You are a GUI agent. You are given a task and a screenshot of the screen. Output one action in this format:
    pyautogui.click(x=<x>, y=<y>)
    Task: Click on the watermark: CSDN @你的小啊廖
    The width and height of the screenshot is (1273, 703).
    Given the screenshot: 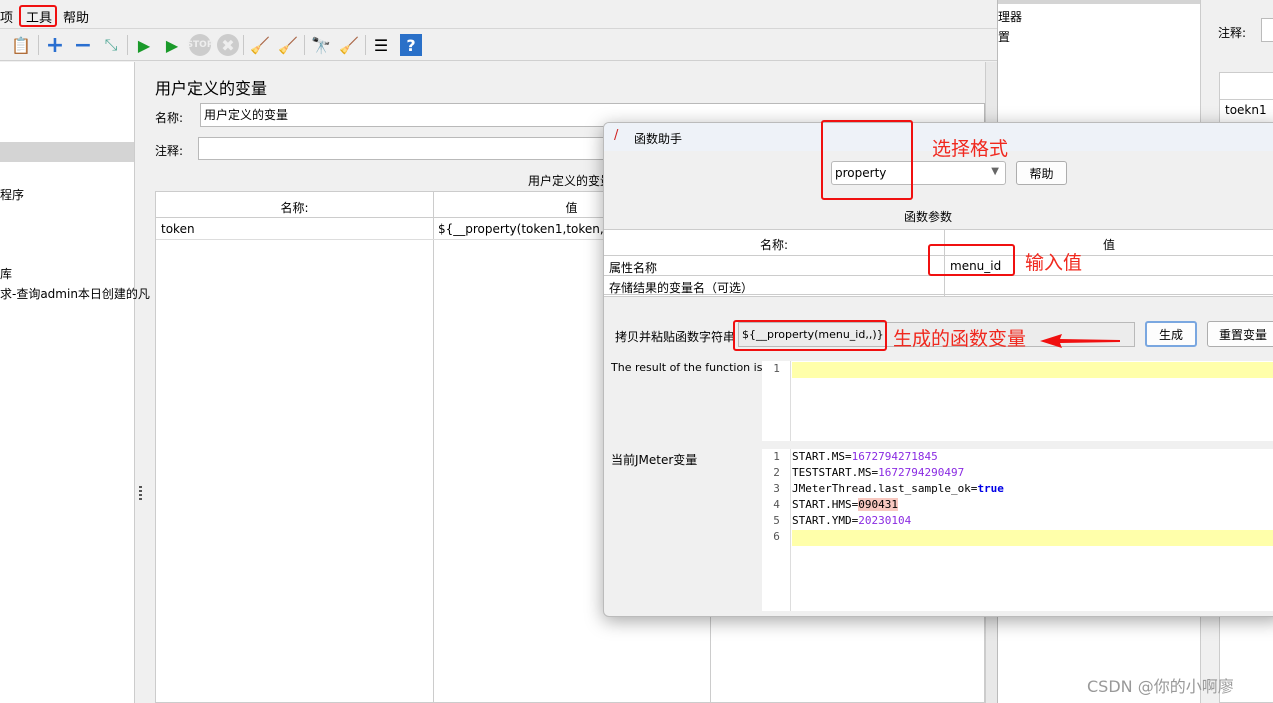 What is the action you would take?
    pyautogui.click(x=1160, y=686)
    